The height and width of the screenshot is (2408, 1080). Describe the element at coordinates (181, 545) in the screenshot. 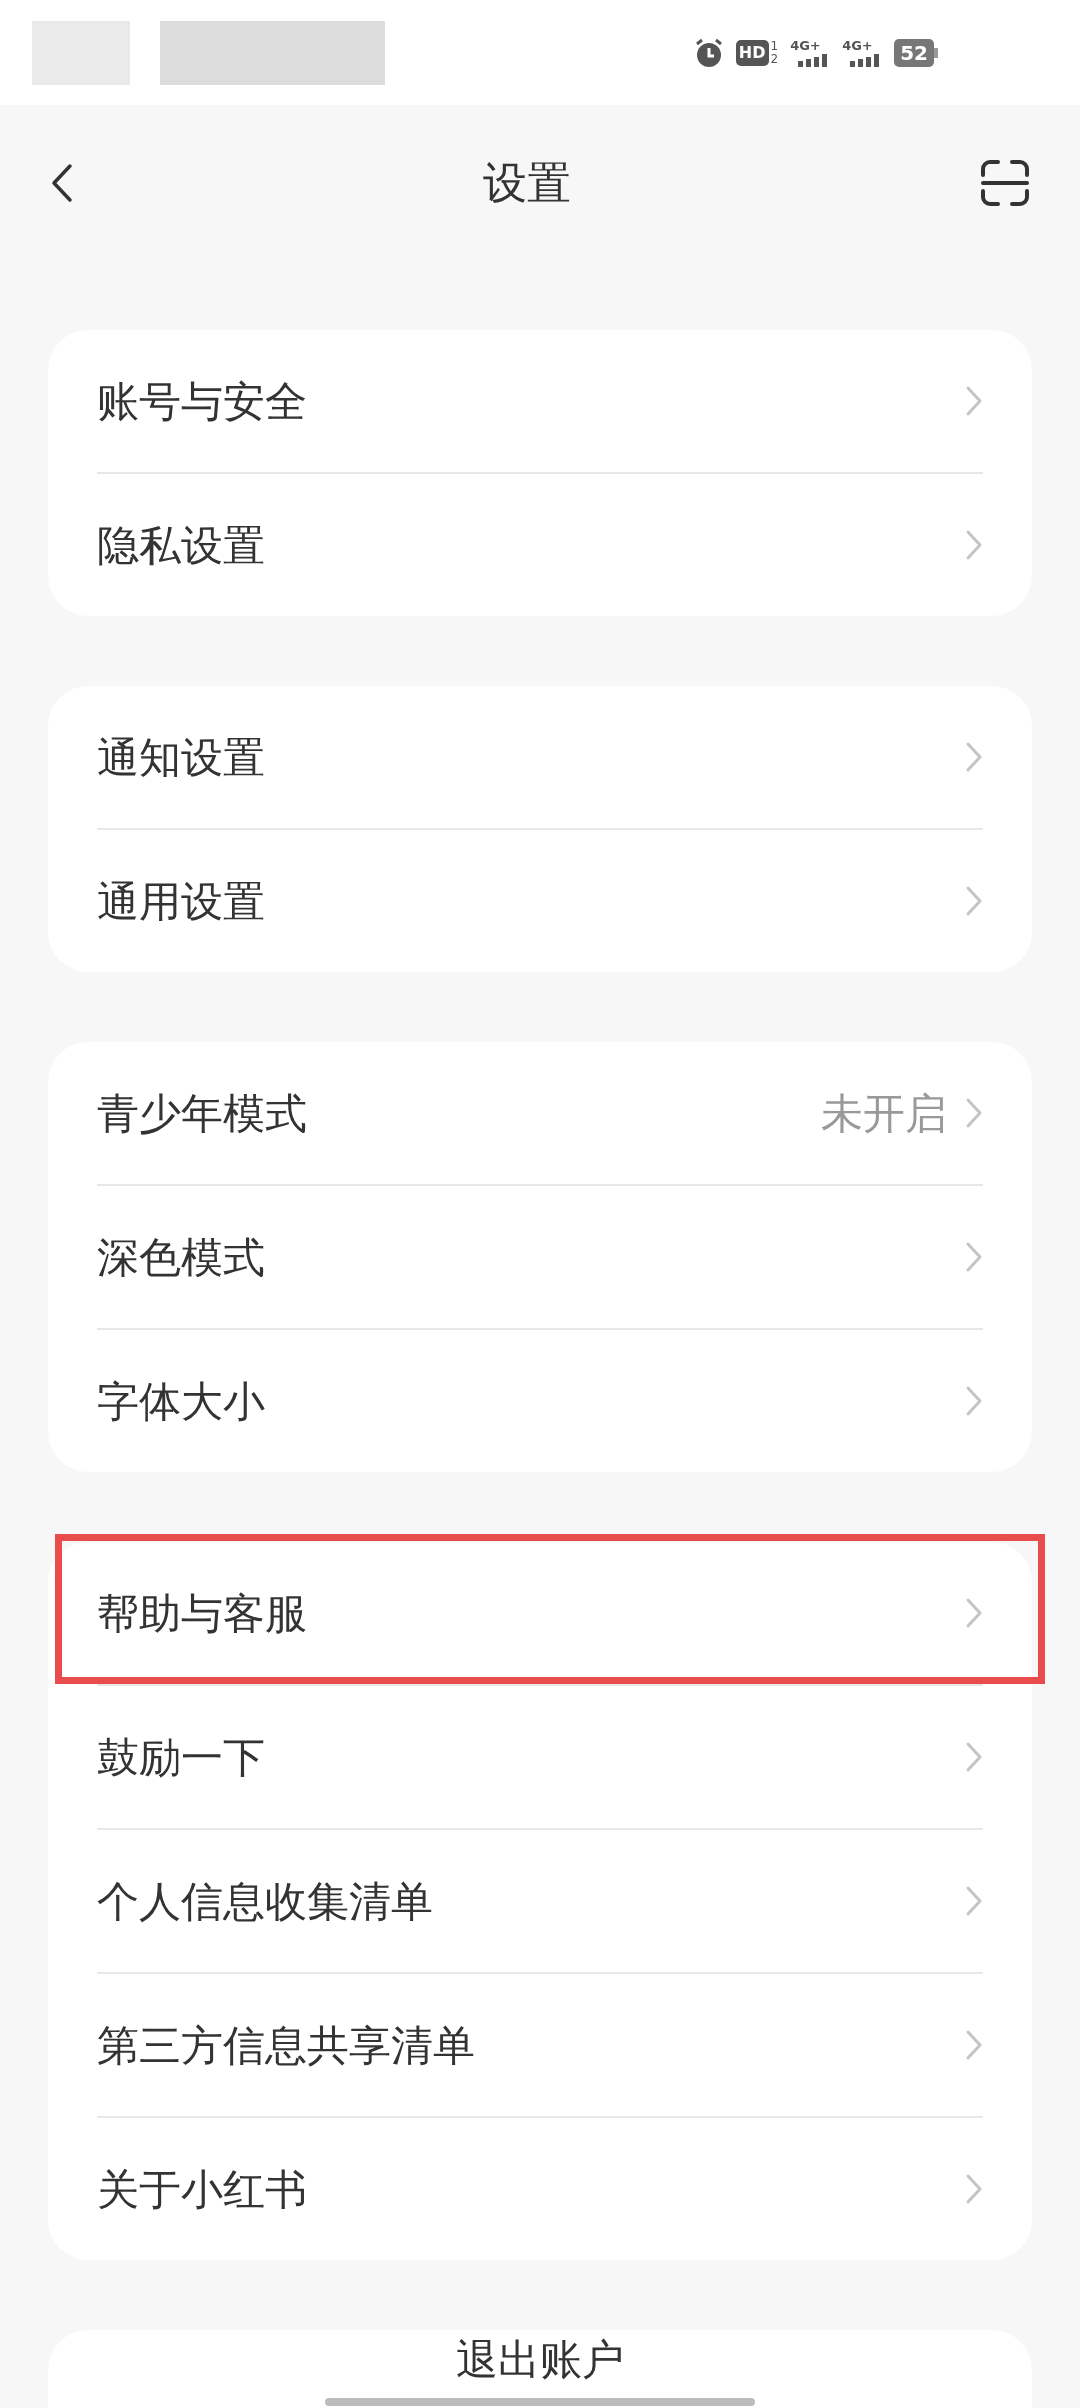

I see `row-label: 隐私设置` at that location.